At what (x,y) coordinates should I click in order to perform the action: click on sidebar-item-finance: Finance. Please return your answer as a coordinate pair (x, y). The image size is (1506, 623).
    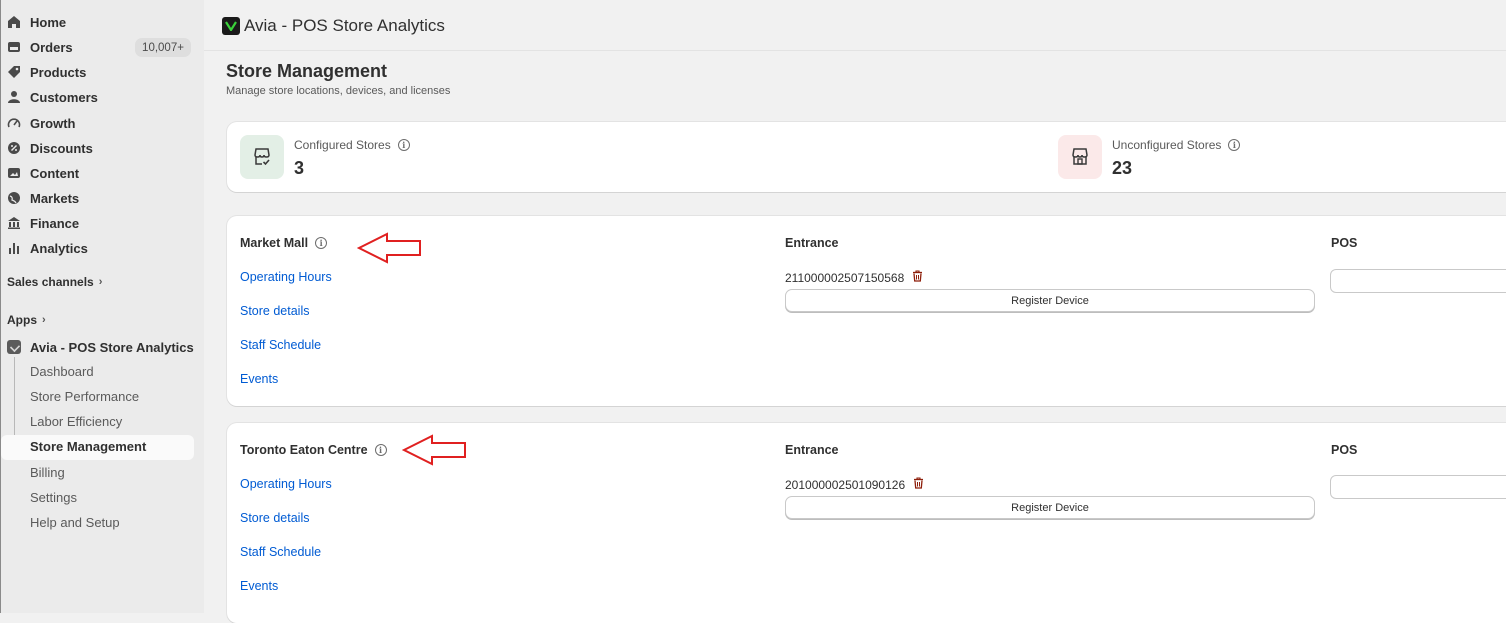
    Looking at the image, I should click on (40, 223).